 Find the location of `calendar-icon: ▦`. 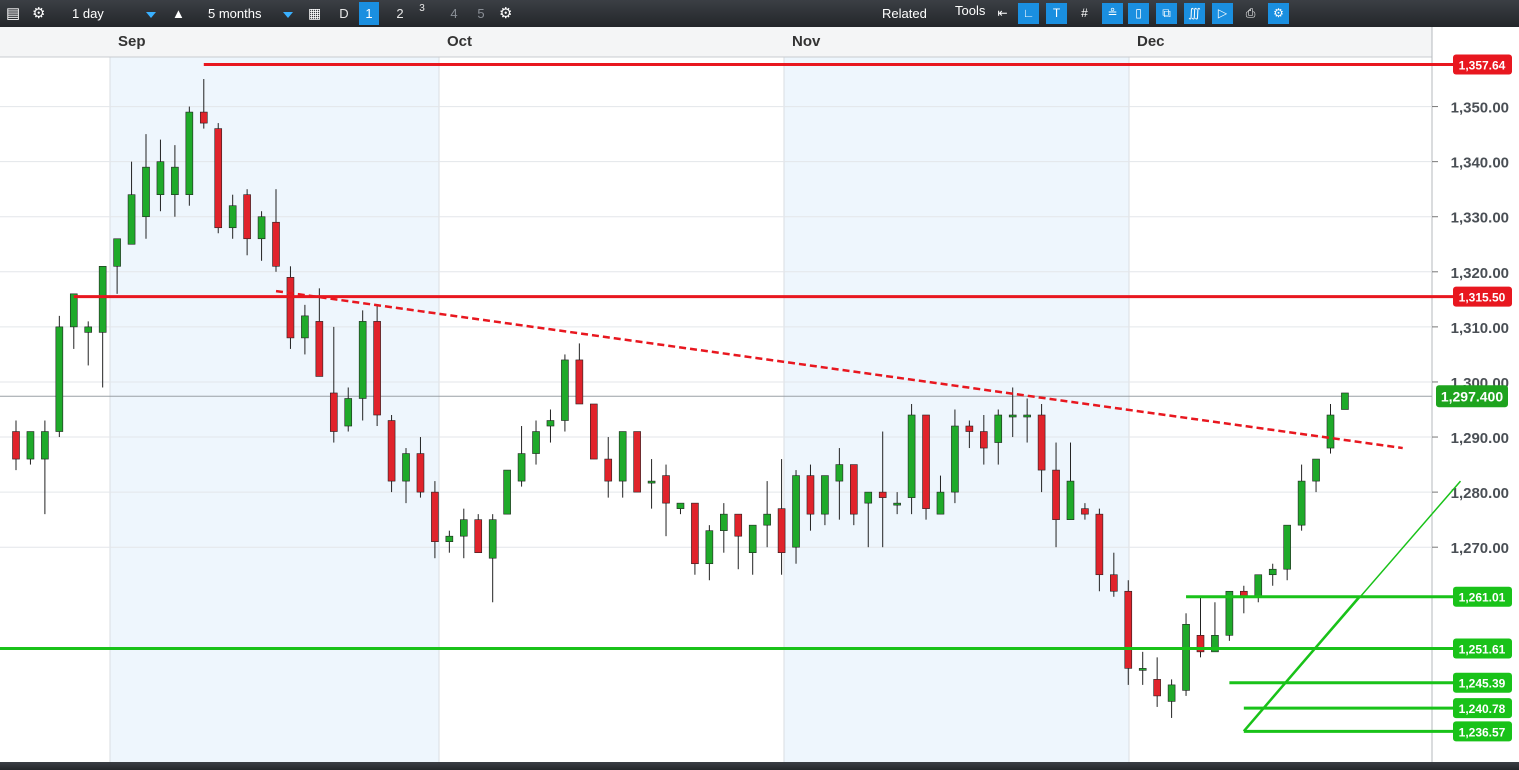

calendar-icon: ▦ is located at coordinates (314, 13).